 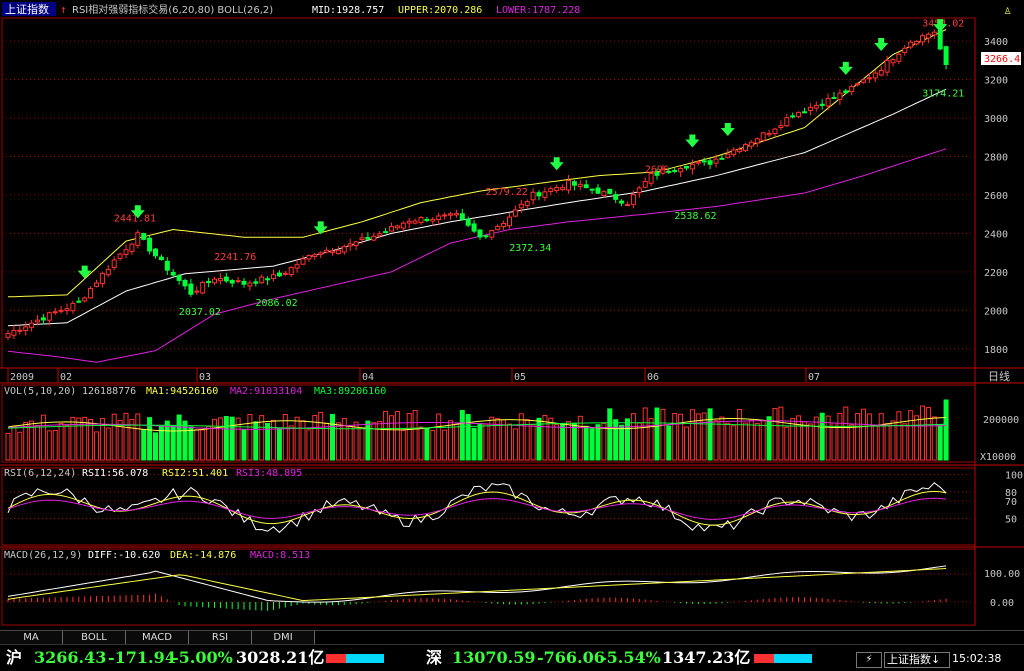 I want to click on tab-dmi: DMI, so click(x=283, y=637).